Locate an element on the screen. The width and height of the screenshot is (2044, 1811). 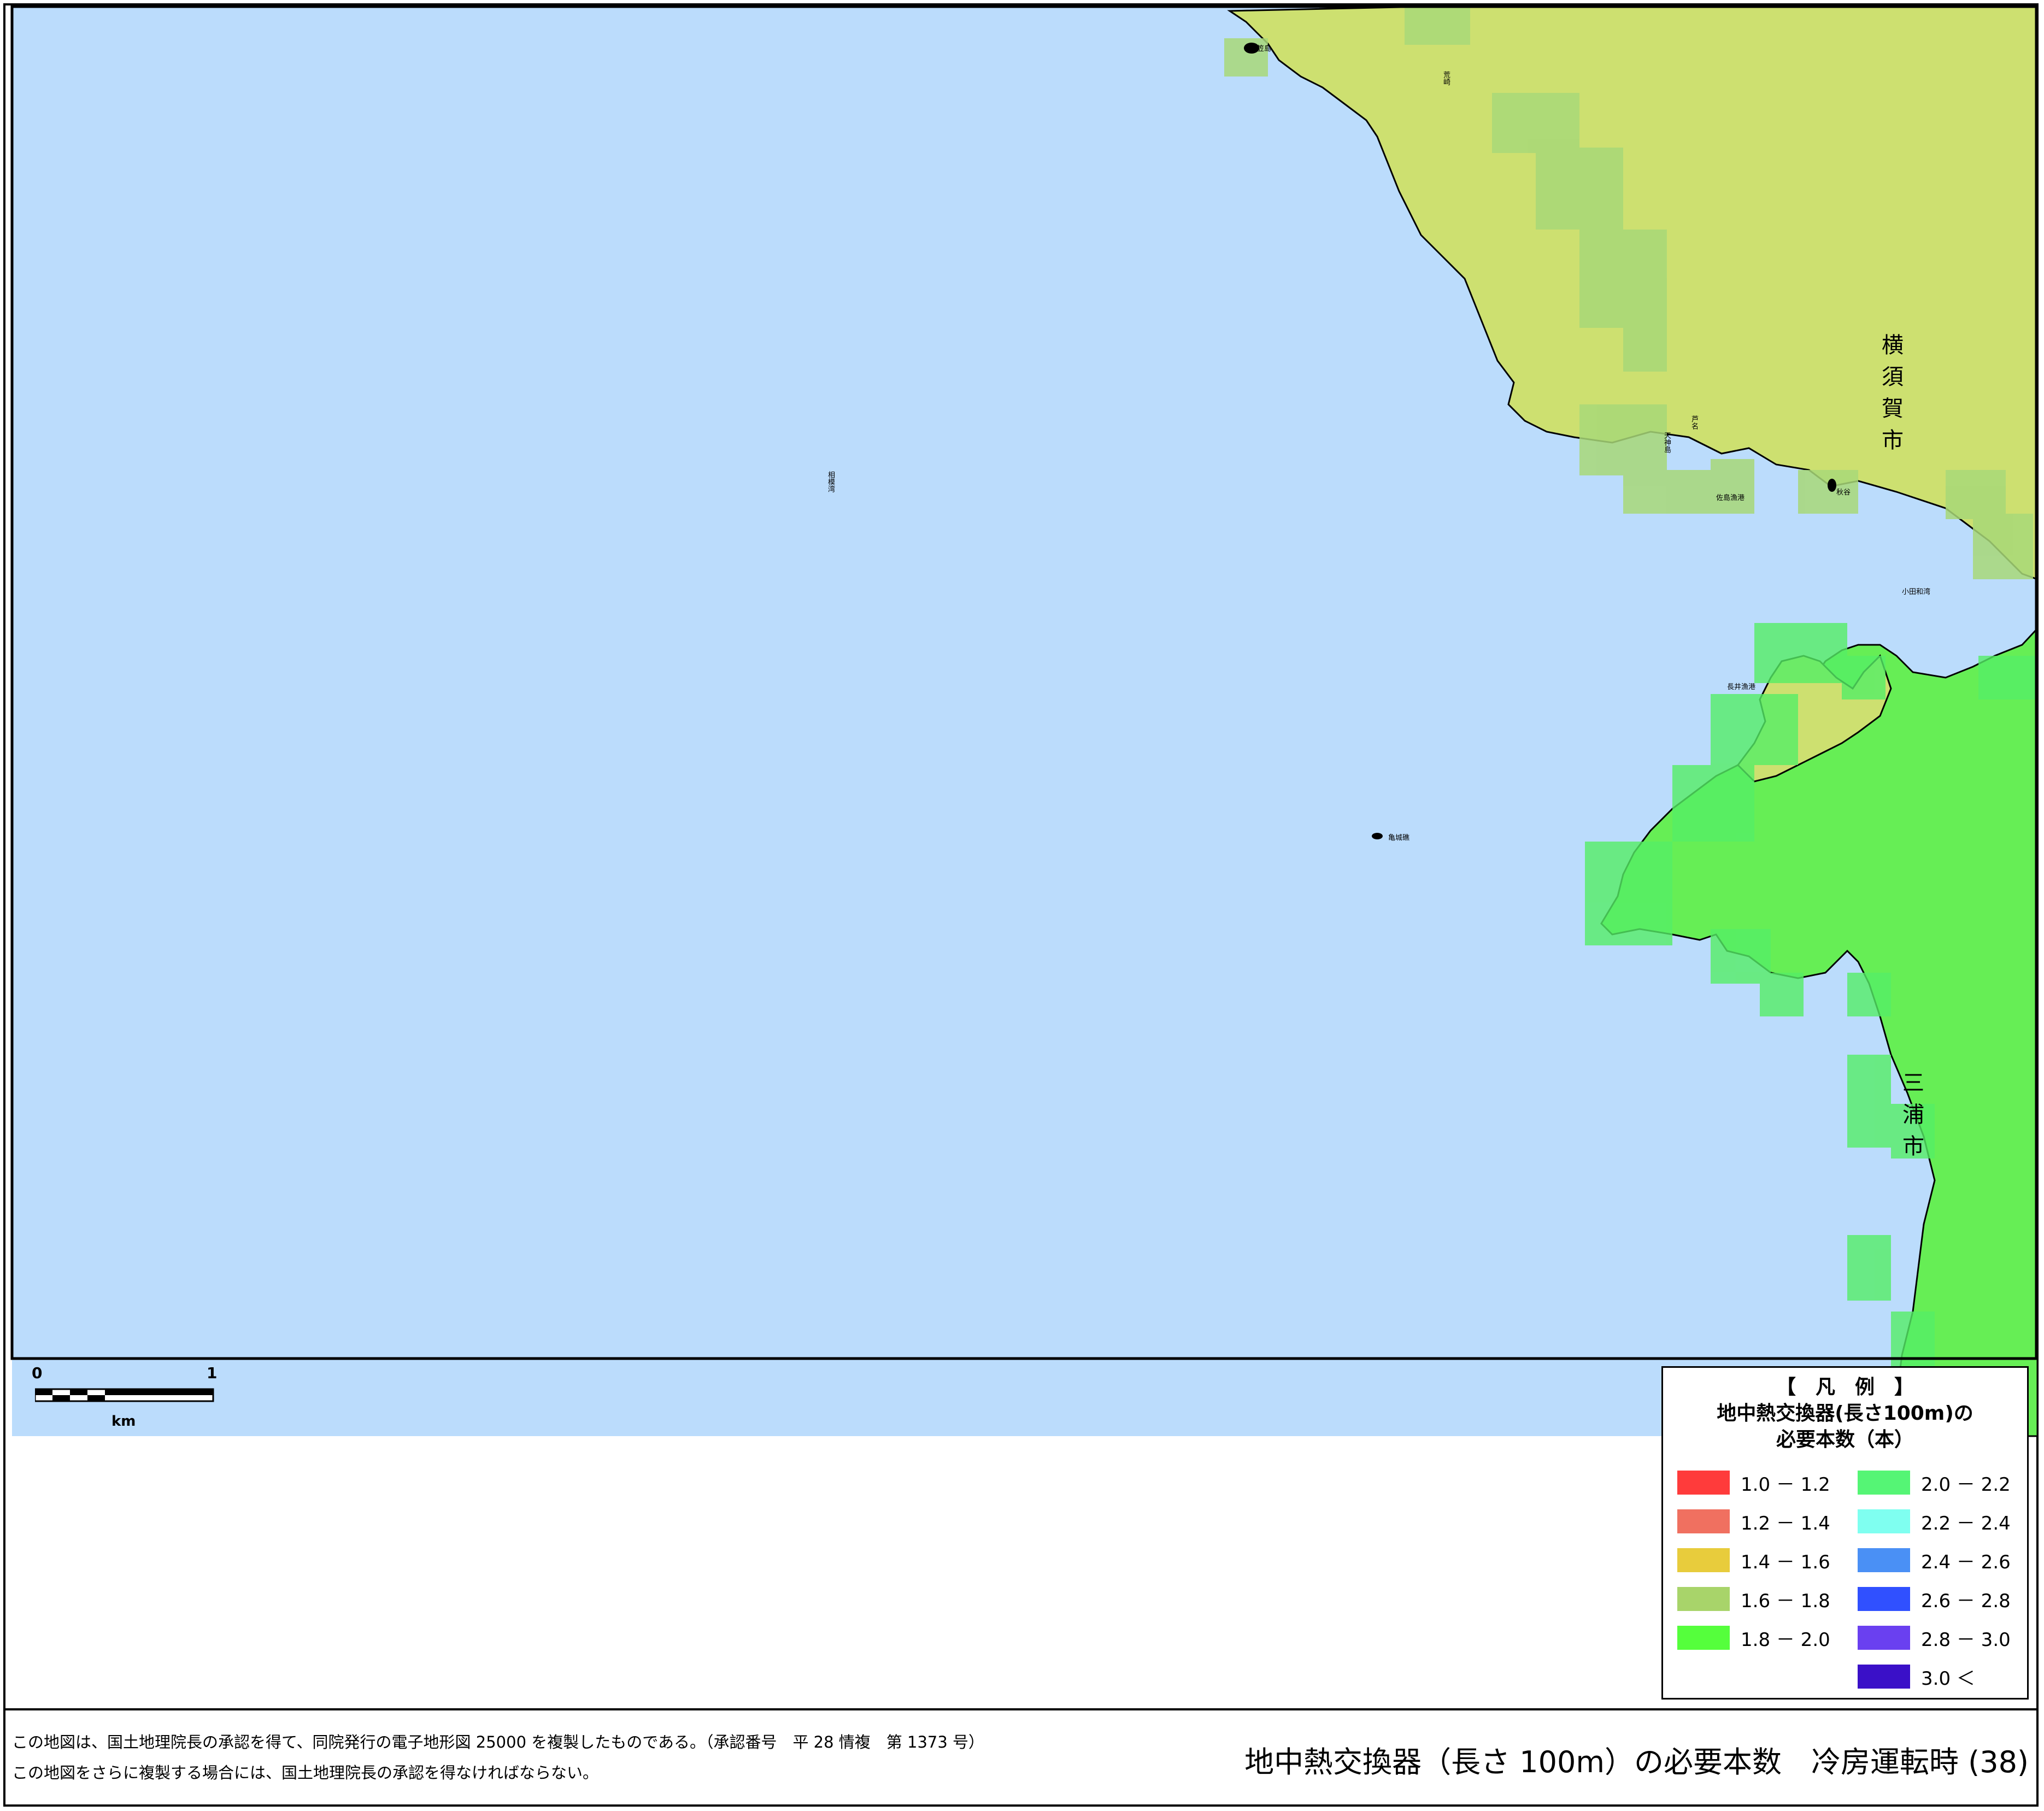
legend-range-label: 1.2 － 1.4 is located at coordinates (1785, 1523).